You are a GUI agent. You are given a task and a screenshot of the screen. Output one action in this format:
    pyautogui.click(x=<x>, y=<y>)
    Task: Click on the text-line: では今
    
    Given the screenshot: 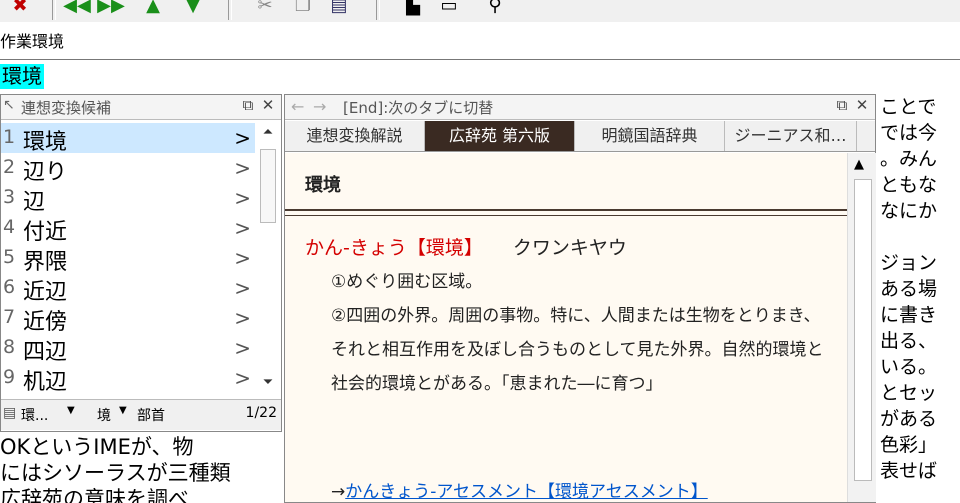 What is the action you would take?
    pyautogui.click(x=909, y=133)
    